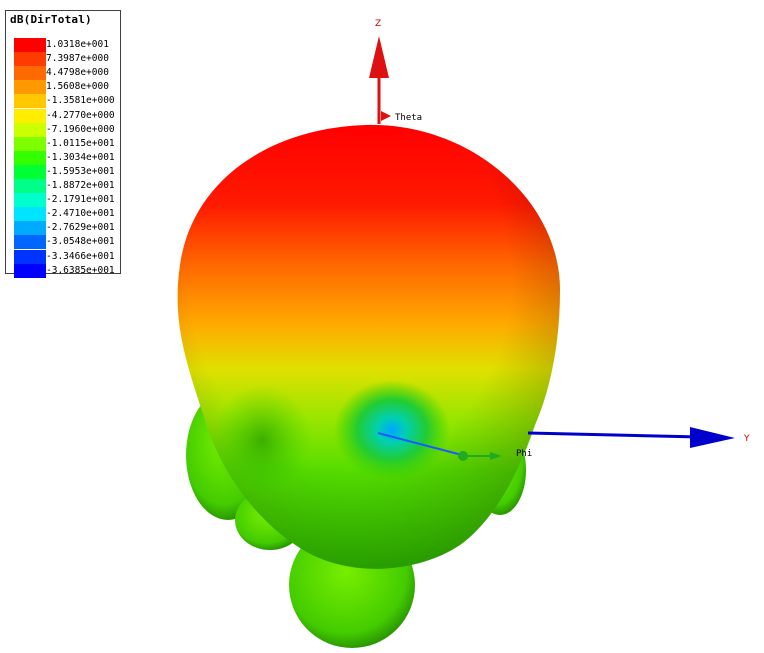 Image resolution: width=764 pixels, height=653 pixels. What do you see at coordinates (262, 440) in the screenshot?
I see `pattern-shadow-left` at bounding box center [262, 440].